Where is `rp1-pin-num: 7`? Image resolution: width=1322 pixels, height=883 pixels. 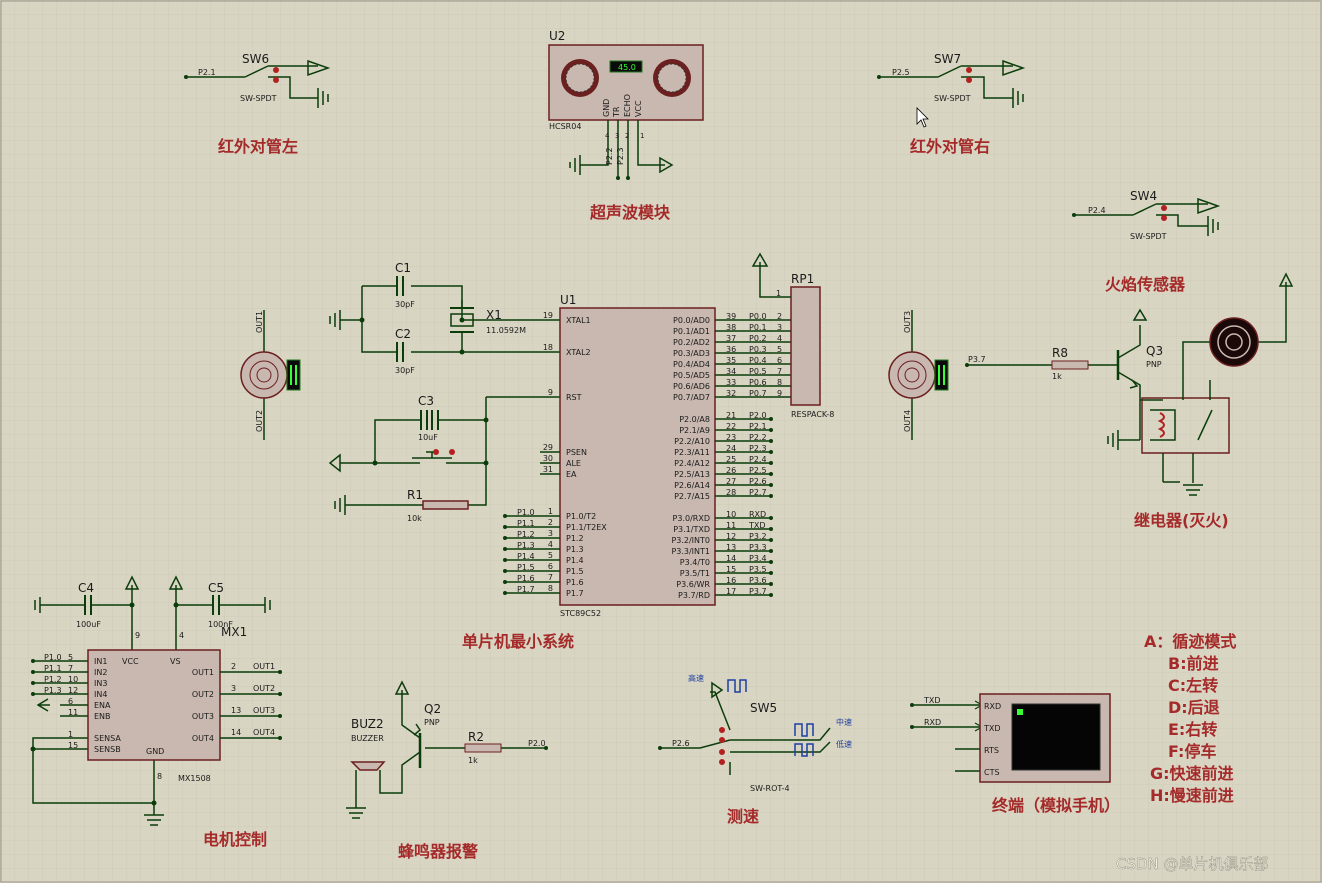 rp1-pin-num: 7 is located at coordinates (779, 371).